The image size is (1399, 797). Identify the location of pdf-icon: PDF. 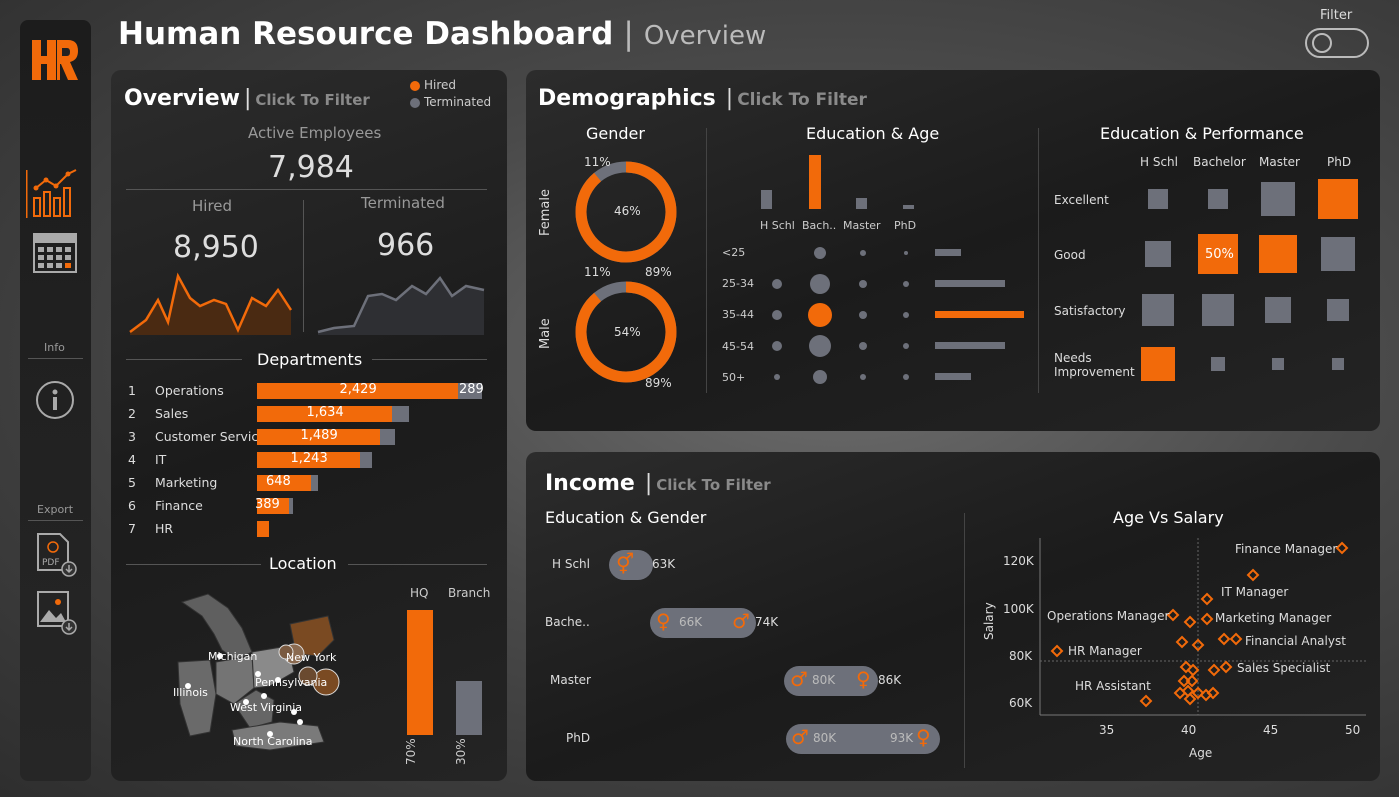
(57, 555).